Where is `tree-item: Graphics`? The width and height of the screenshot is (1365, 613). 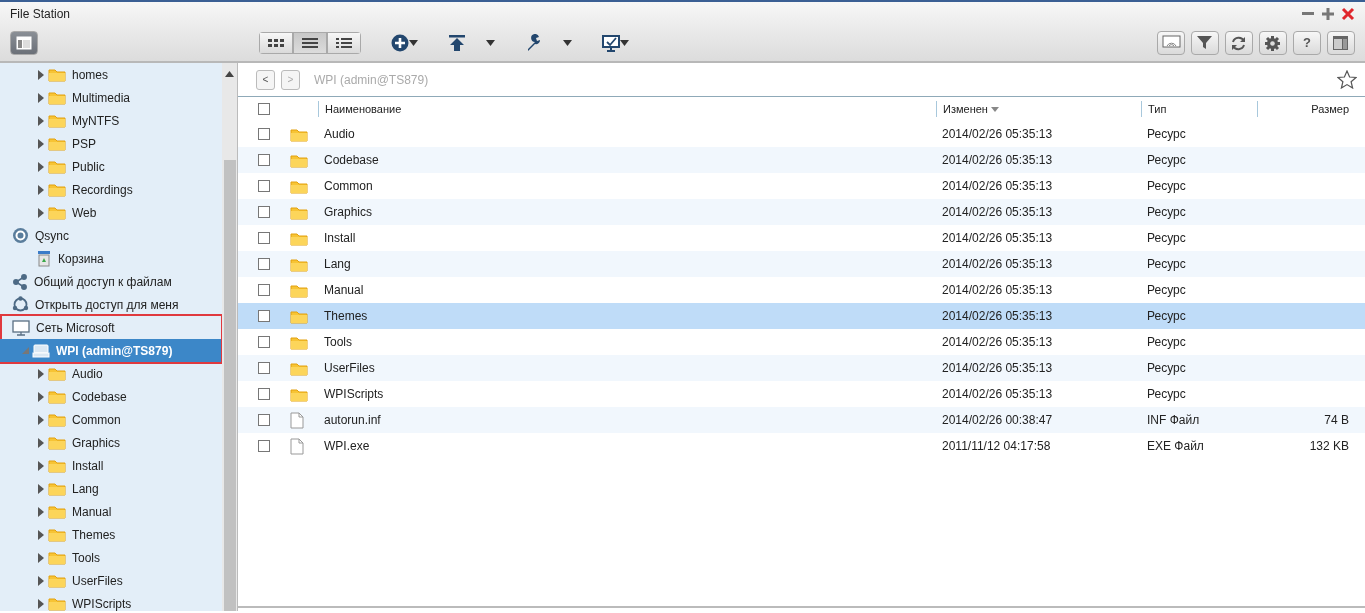
tree-item: Graphics is located at coordinates (111, 442).